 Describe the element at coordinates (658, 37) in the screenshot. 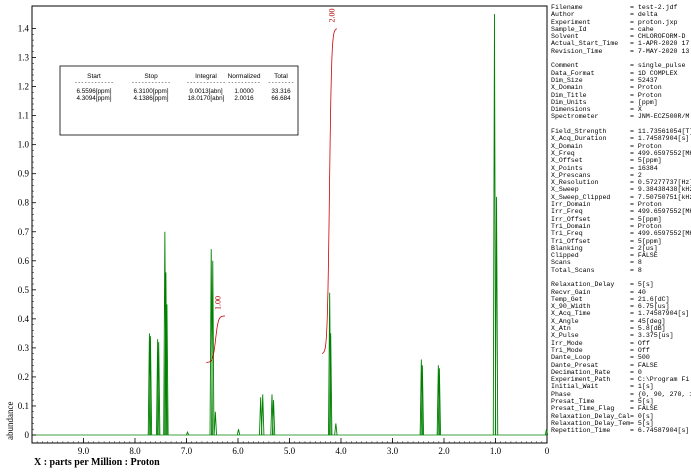

I see `parameter-value: = CHLOROFORM-D` at that location.